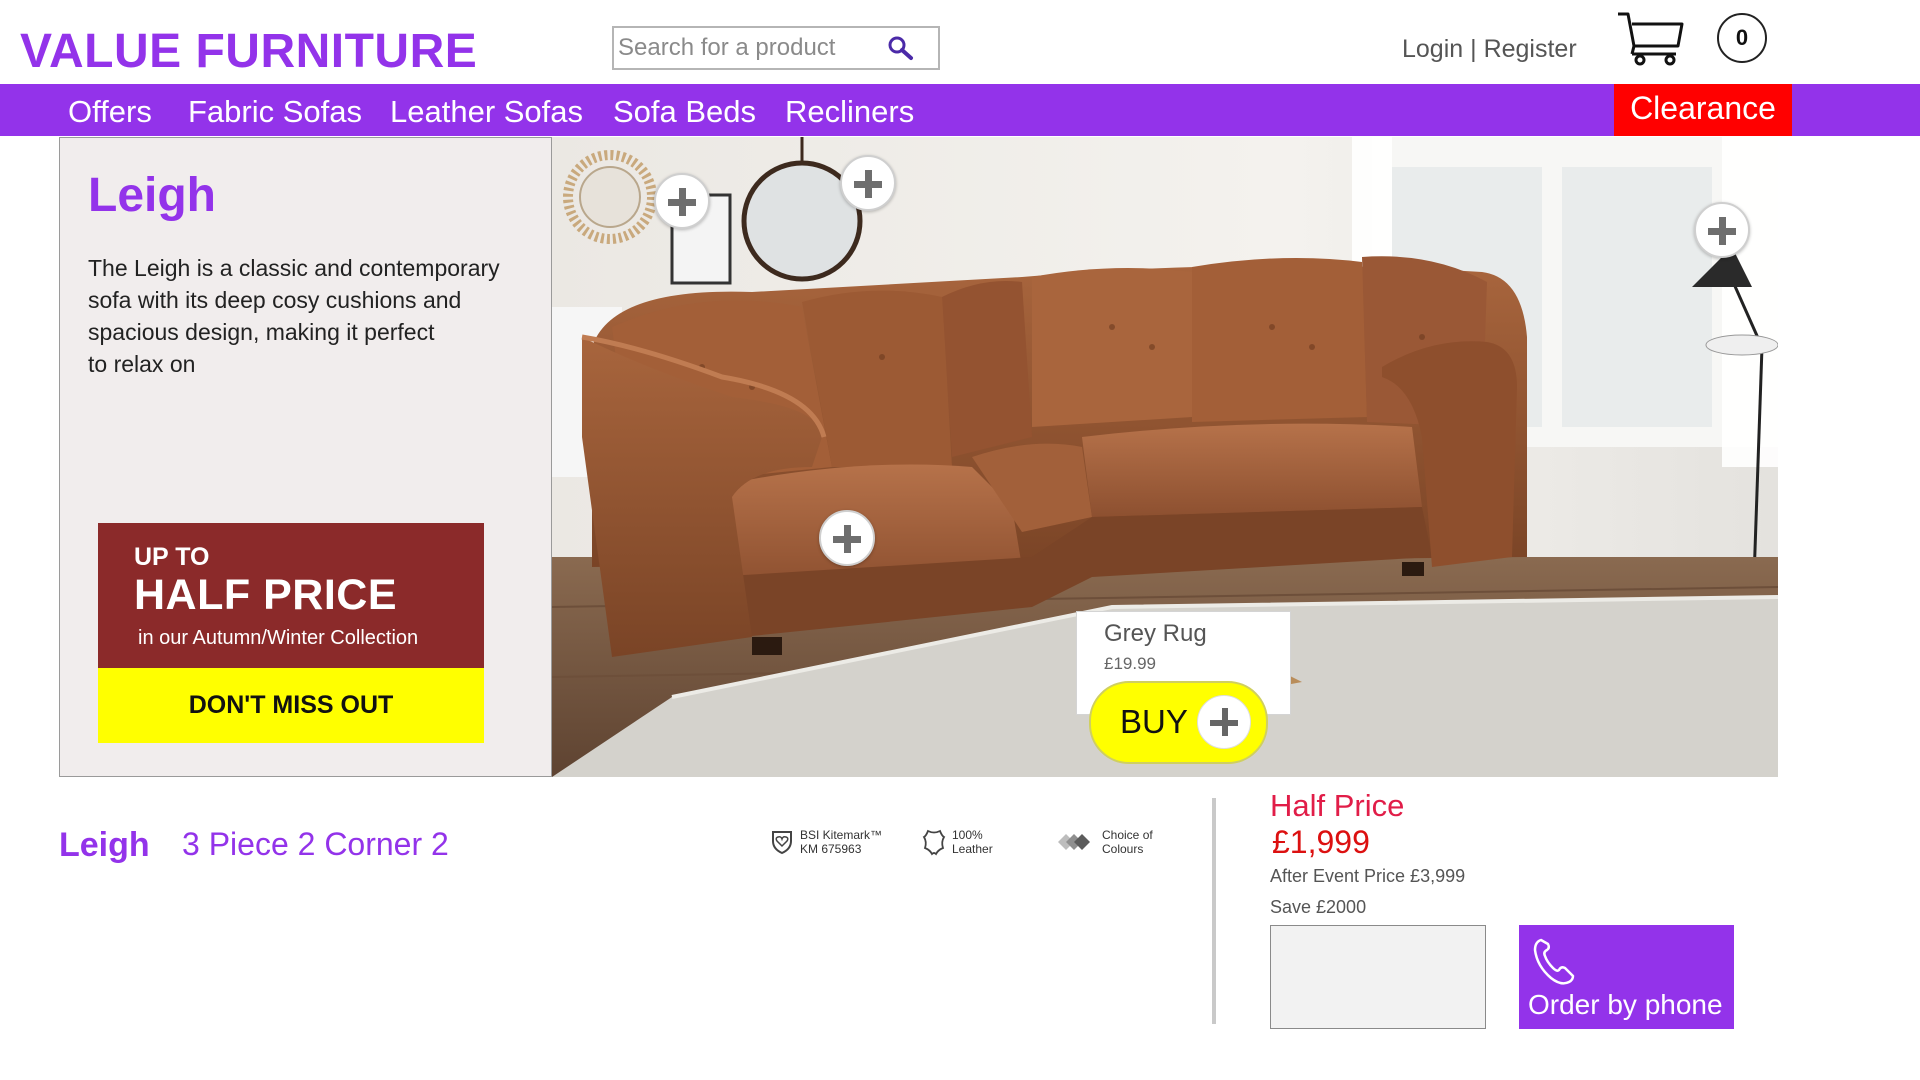  What do you see at coordinates (1130, 663) in the screenshot?
I see `hotspot-product-price: £19.99` at bounding box center [1130, 663].